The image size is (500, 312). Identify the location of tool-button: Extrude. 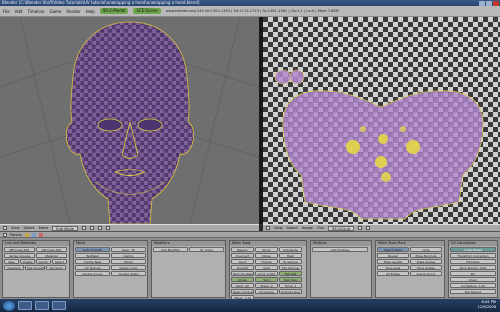
(290, 273).